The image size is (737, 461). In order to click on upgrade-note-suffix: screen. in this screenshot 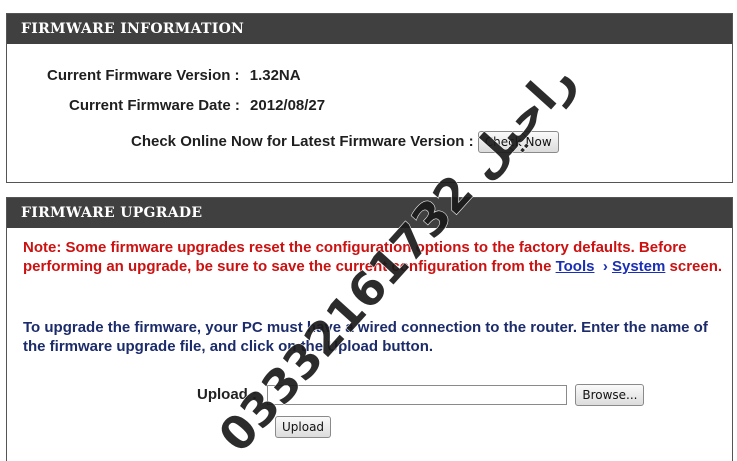, I will do `click(694, 266)`.